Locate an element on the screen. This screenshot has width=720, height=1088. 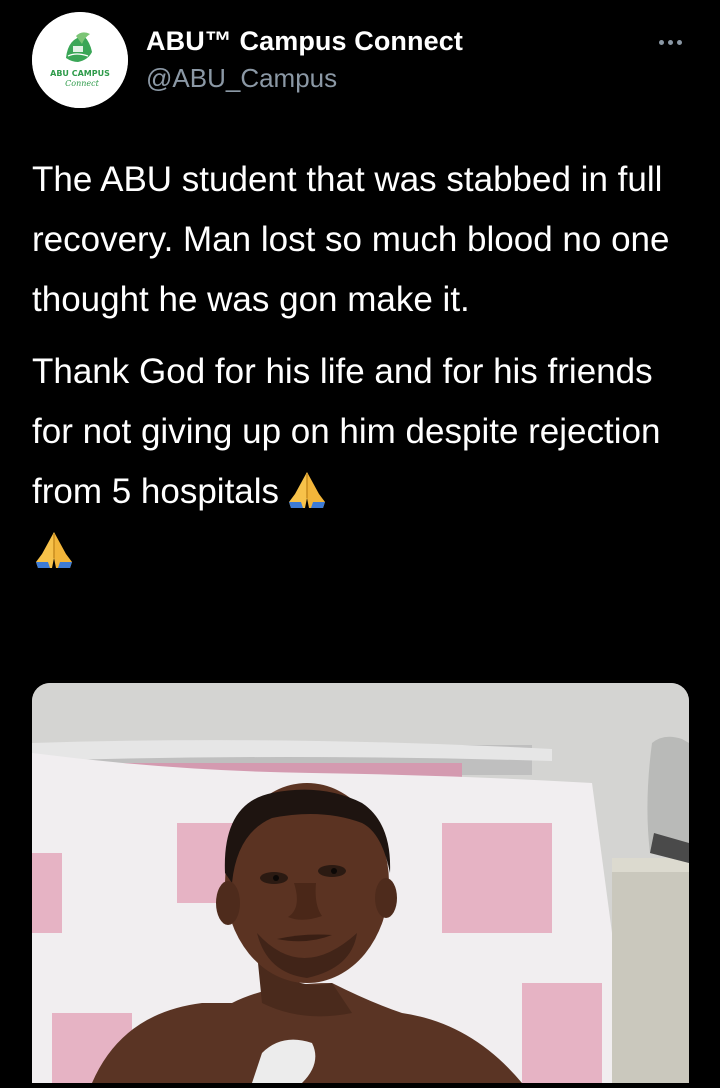
abu-campus-logo: ABU CAMPUS Connect is located at coordinates (80, 60).